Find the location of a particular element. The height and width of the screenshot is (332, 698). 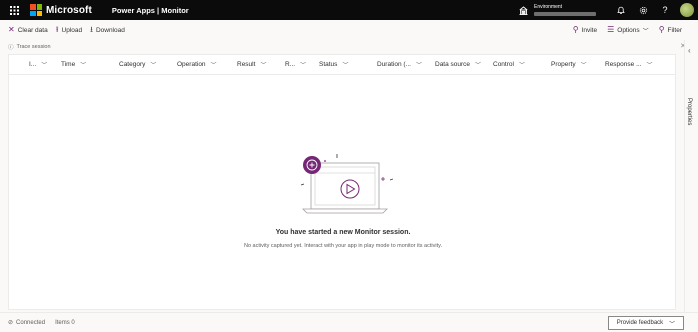

upload-button: ⭱ Upload is located at coordinates (69, 30).